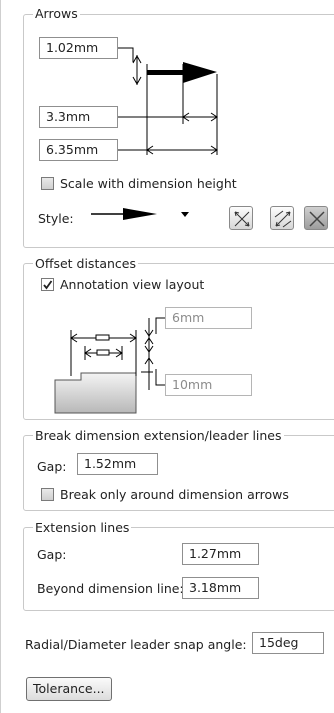 The width and height of the screenshot is (334, 713). Describe the element at coordinates (136, 644) in the screenshot. I see `radial-snap-angle-label: Radial/Diameter leader snap angle:` at that location.